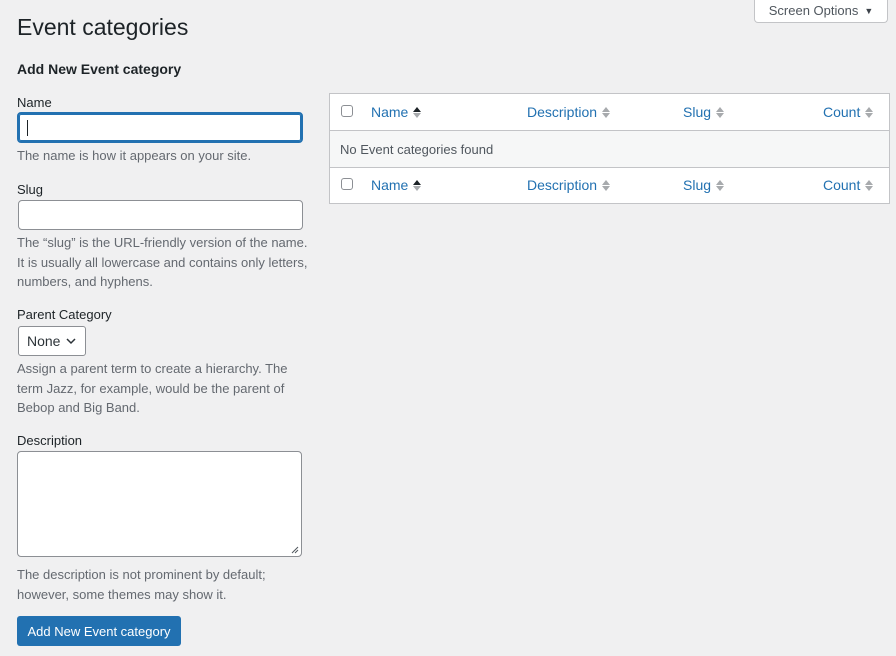  What do you see at coordinates (103, 27) in the screenshot?
I see `page-title: Event categories` at bounding box center [103, 27].